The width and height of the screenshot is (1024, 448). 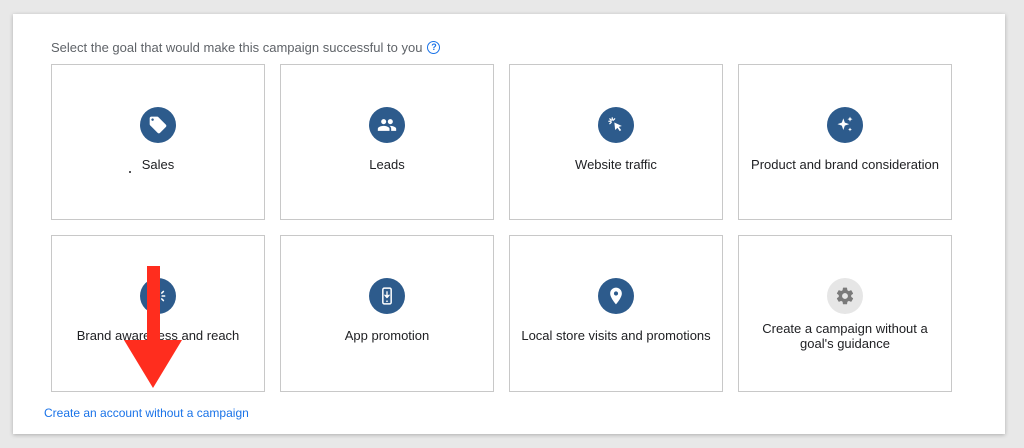 What do you see at coordinates (153, 327) in the screenshot?
I see `annotation-arrow` at bounding box center [153, 327].